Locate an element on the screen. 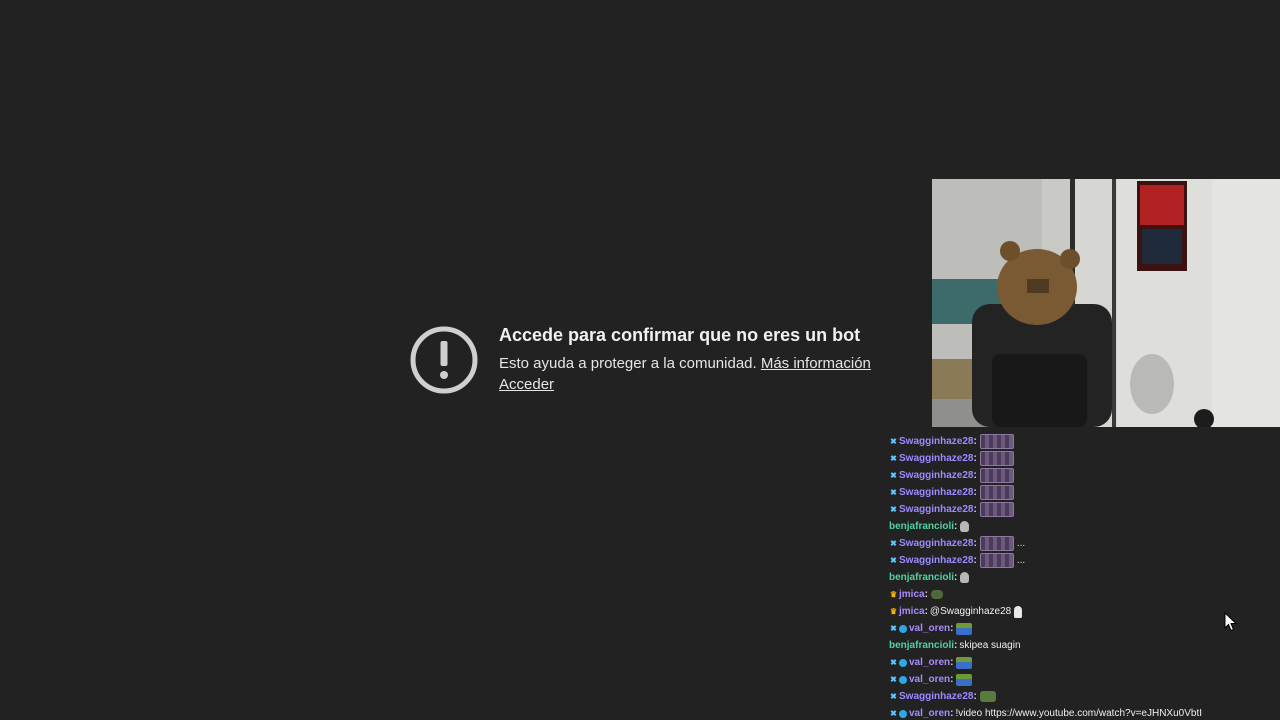 Image resolution: width=1280 pixels, height=720 pixels. chat-message-list: ✖ Swagginhaze28: ✖ Swagginhaze28 is located at coordinates (1084, 576).